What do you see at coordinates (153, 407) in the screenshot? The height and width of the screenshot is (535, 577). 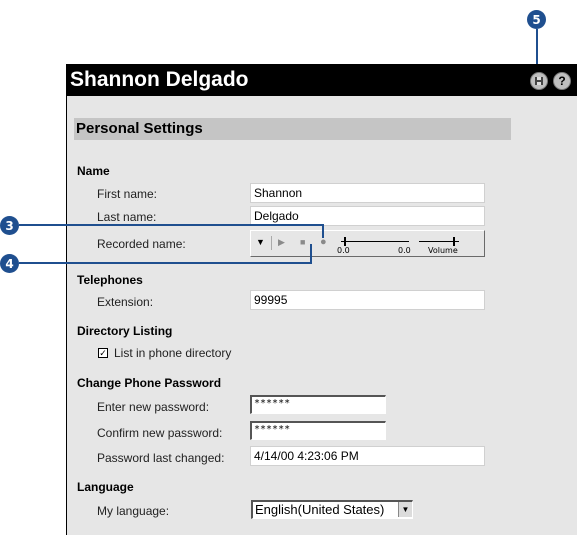 I see `new-password-label: Enter new password:` at bounding box center [153, 407].